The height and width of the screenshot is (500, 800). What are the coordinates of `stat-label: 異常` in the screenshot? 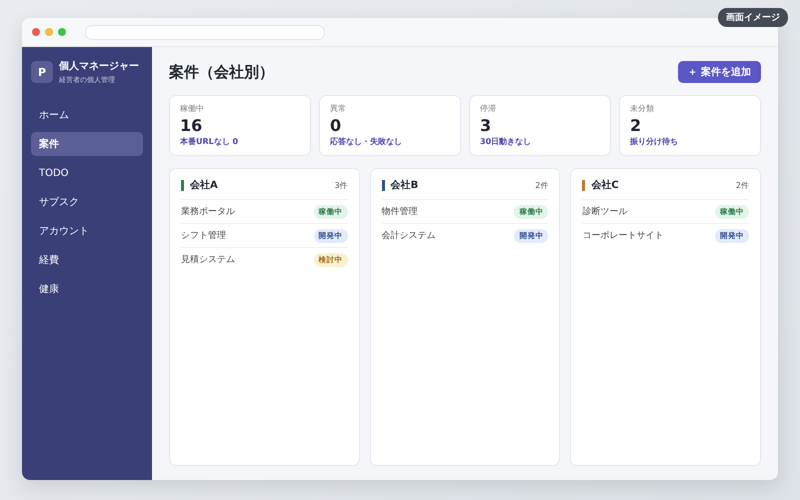 It's located at (338, 108).